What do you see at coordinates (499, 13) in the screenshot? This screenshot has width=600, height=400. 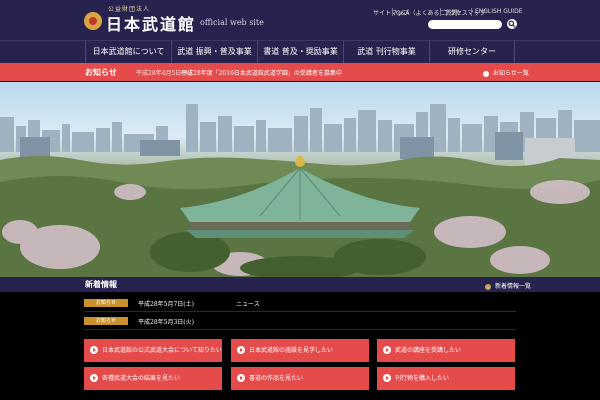 I see `util-link-english: ENGLISH GUIDE` at bounding box center [499, 13].